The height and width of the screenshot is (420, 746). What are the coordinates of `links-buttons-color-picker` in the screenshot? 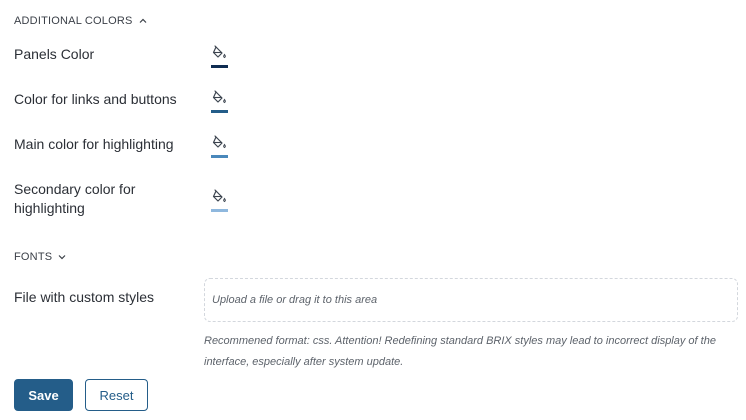 It's located at (219, 101).